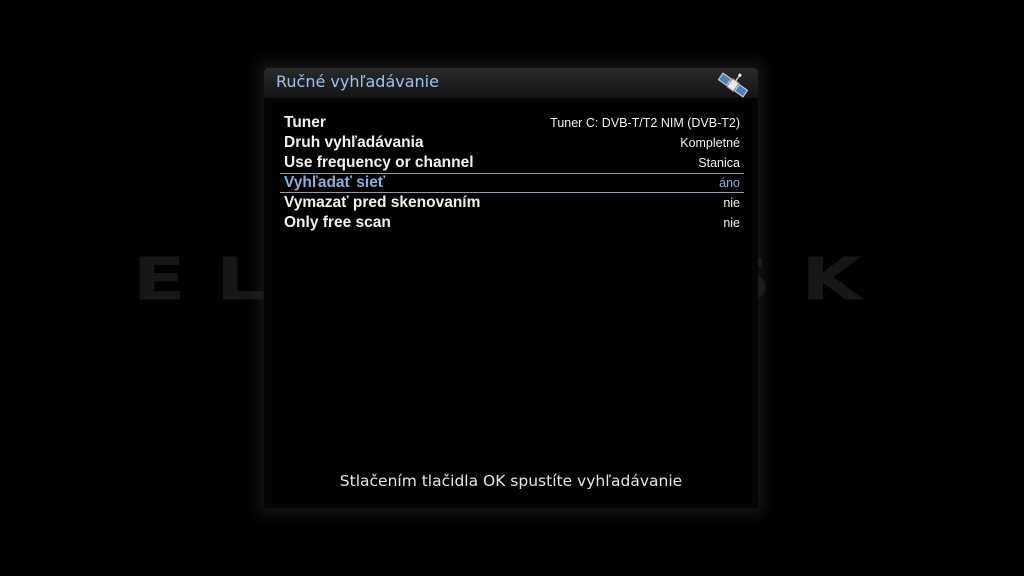  What do you see at coordinates (512, 123) in the screenshot?
I see `setting-row-tuner: Tuner Tuner C: DVB-T/T2 NIM (DVB-T2)` at bounding box center [512, 123].